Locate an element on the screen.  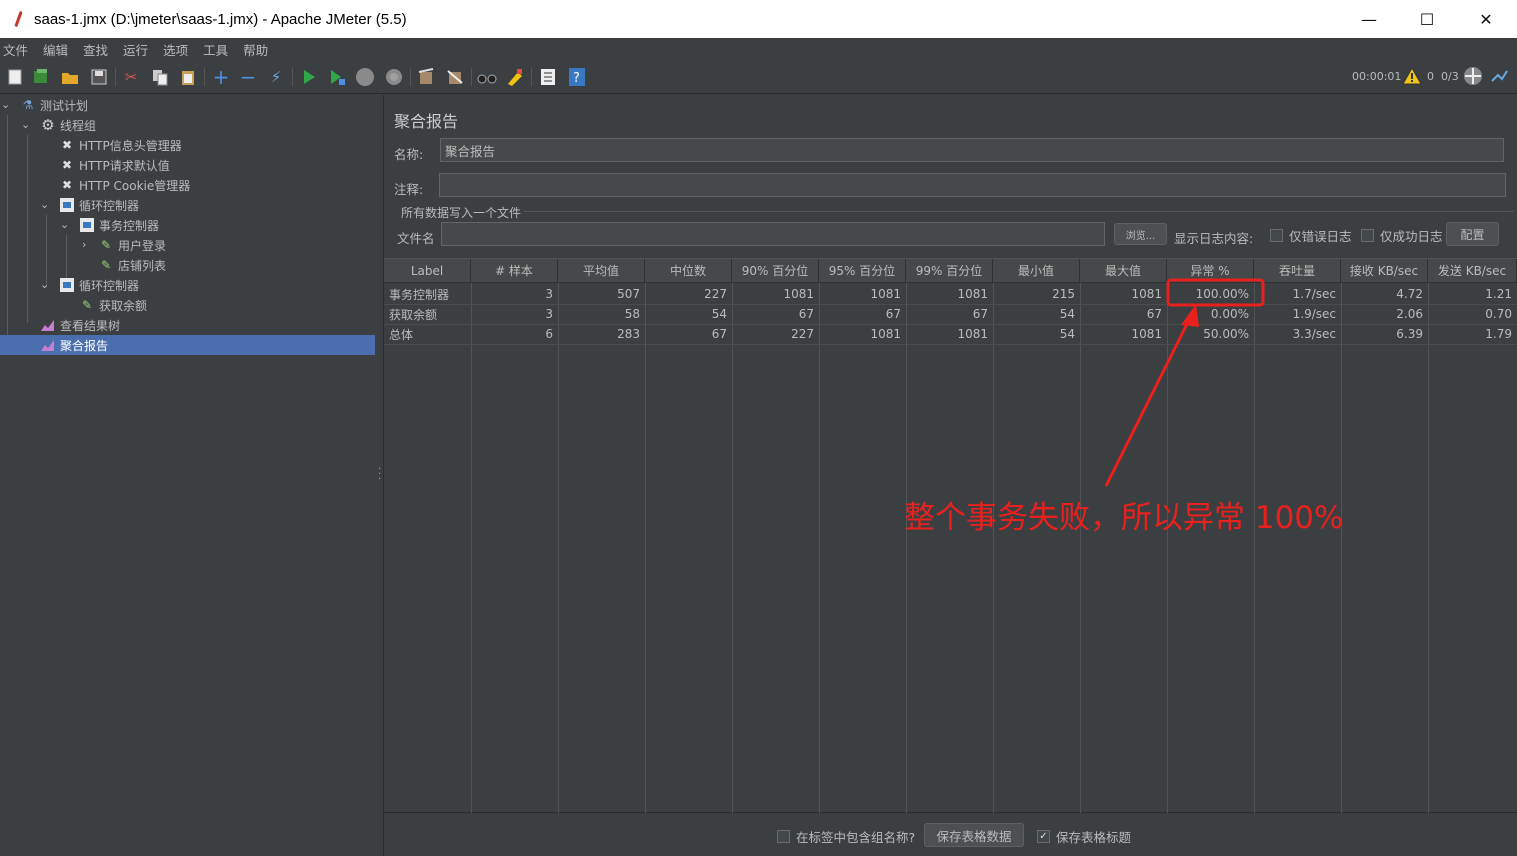
tree-node-transaction-controller: 事务控制器 is located at coordinates (119, 225).